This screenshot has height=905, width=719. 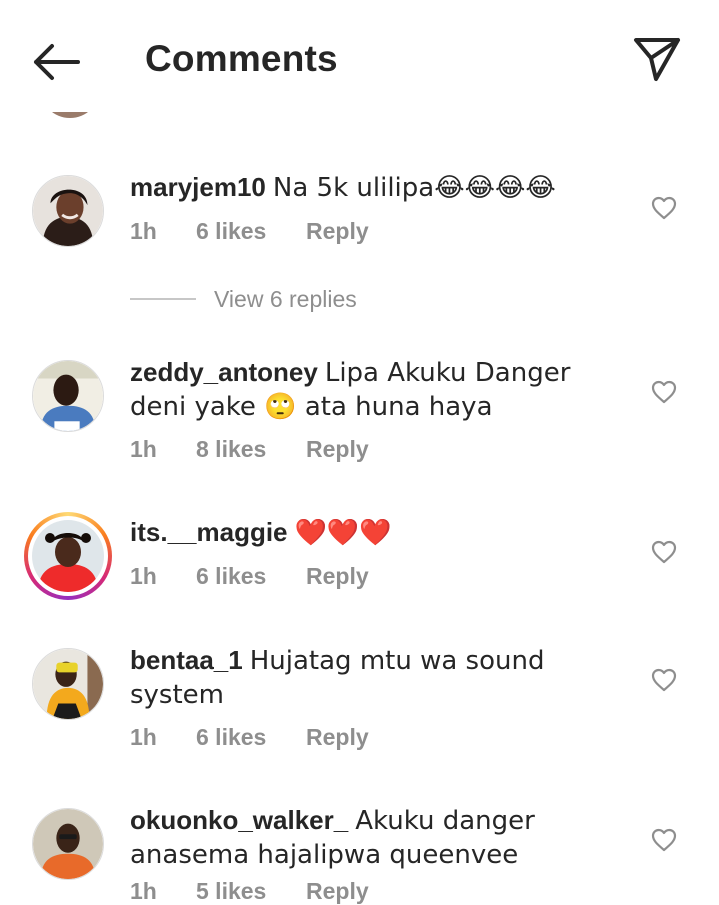 What do you see at coordinates (163, 299) in the screenshot?
I see `divider` at bounding box center [163, 299].